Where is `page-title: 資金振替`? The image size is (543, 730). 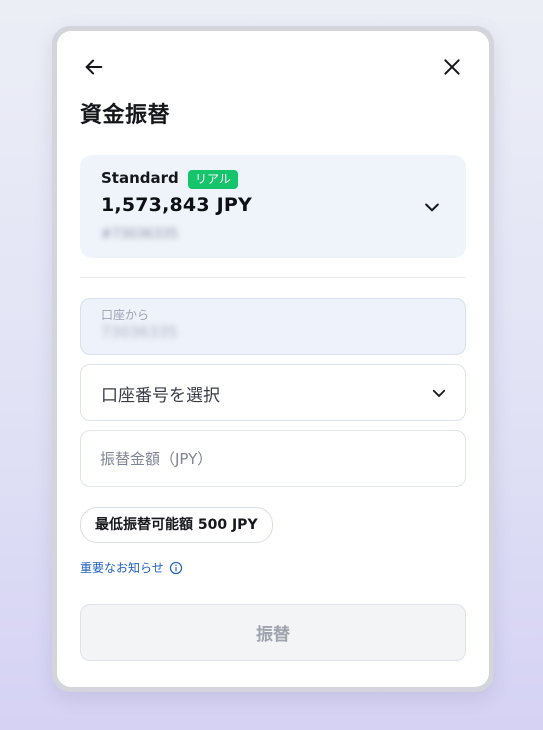
page-title: 資金振替 is located at coordinates (125, 115).